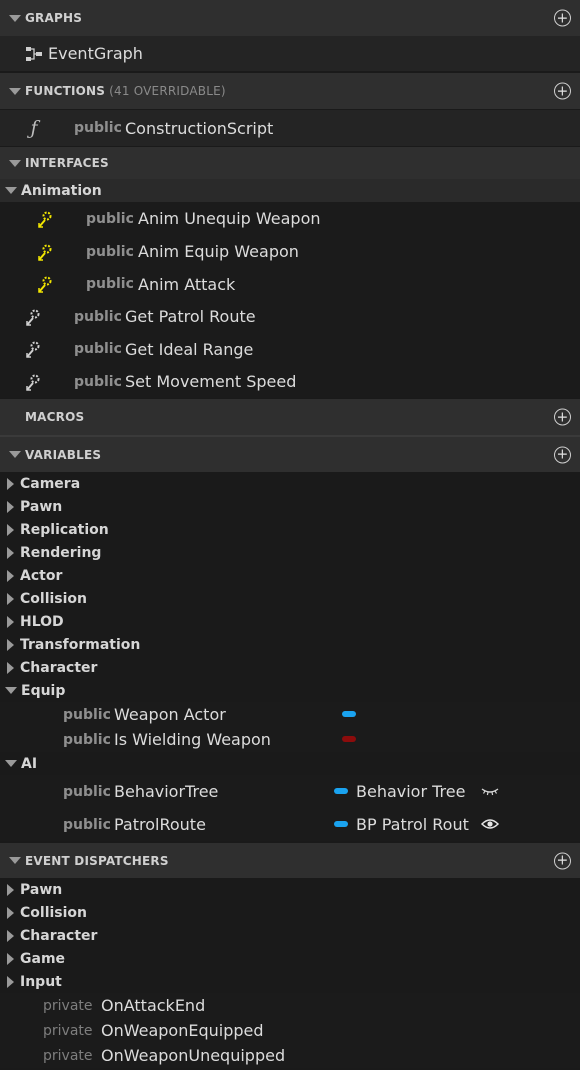  What do you see at coordinates (190, 316) in the screenshot?
I see `interface-label: Get Patrol Route` at bounding box center [190, 316].